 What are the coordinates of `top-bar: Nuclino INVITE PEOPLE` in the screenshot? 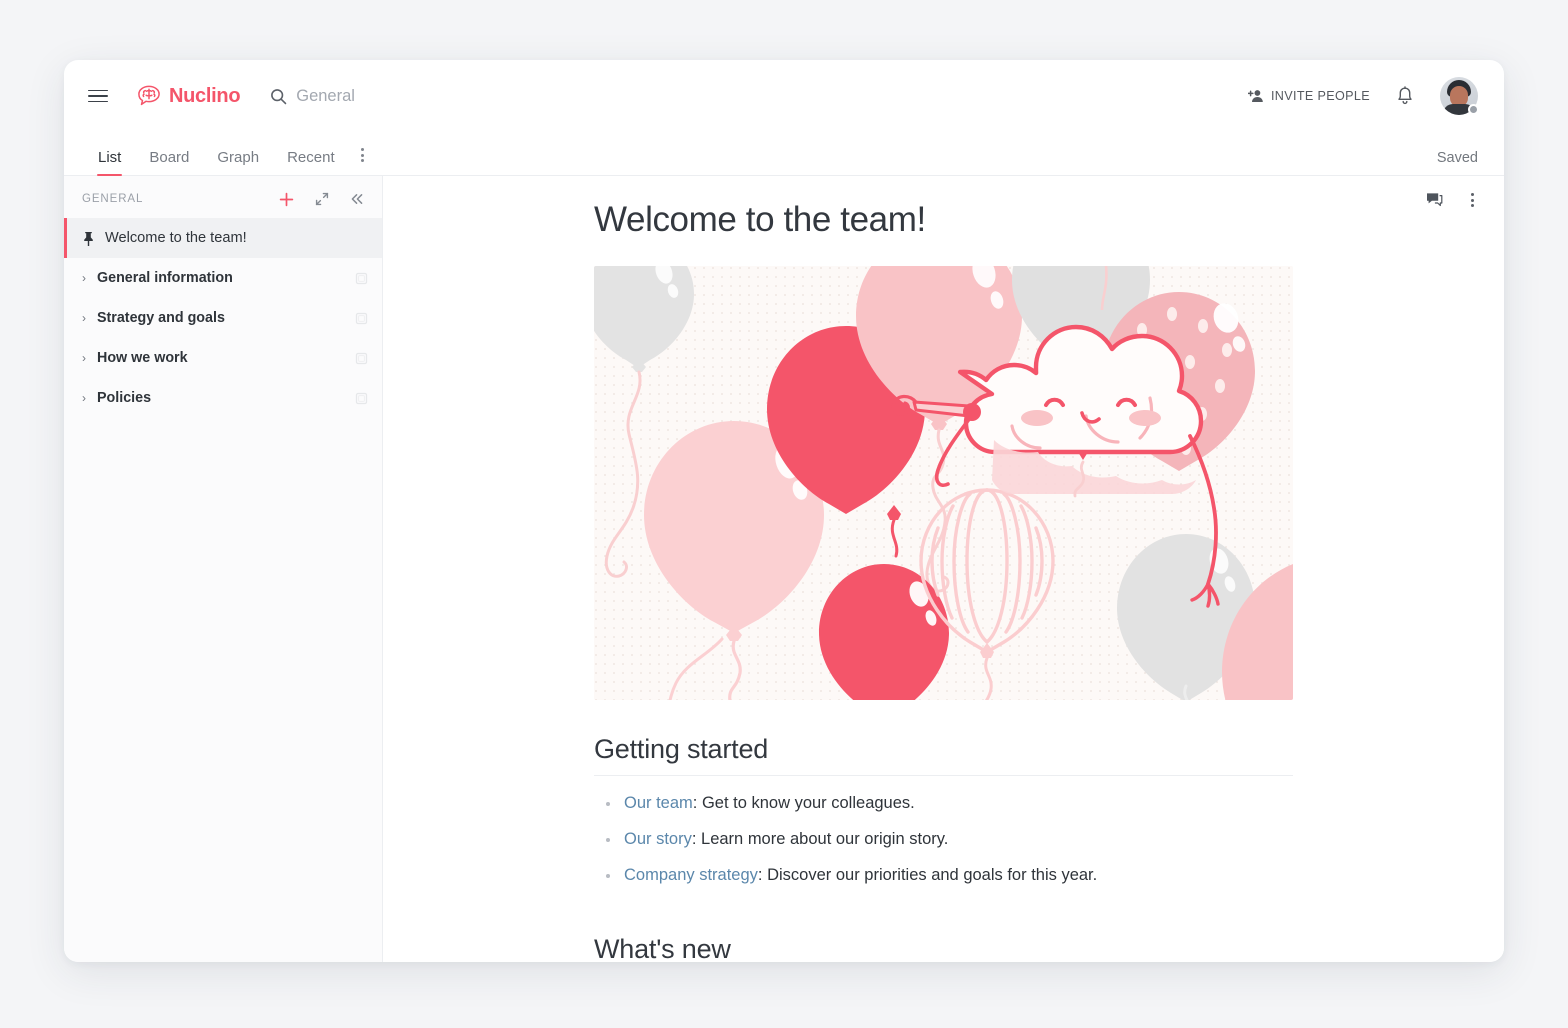 It's located at (784, 96).